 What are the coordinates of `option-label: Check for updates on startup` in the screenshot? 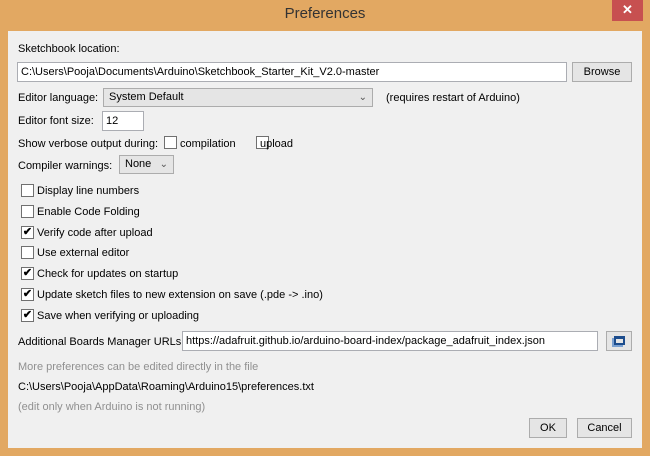 It's located at (108, 274).